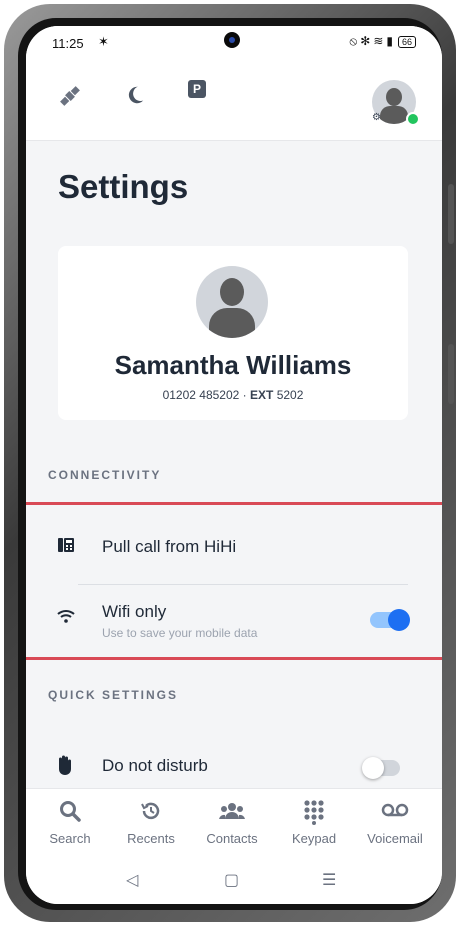  I want to click on search-icon, so click(70, 813).